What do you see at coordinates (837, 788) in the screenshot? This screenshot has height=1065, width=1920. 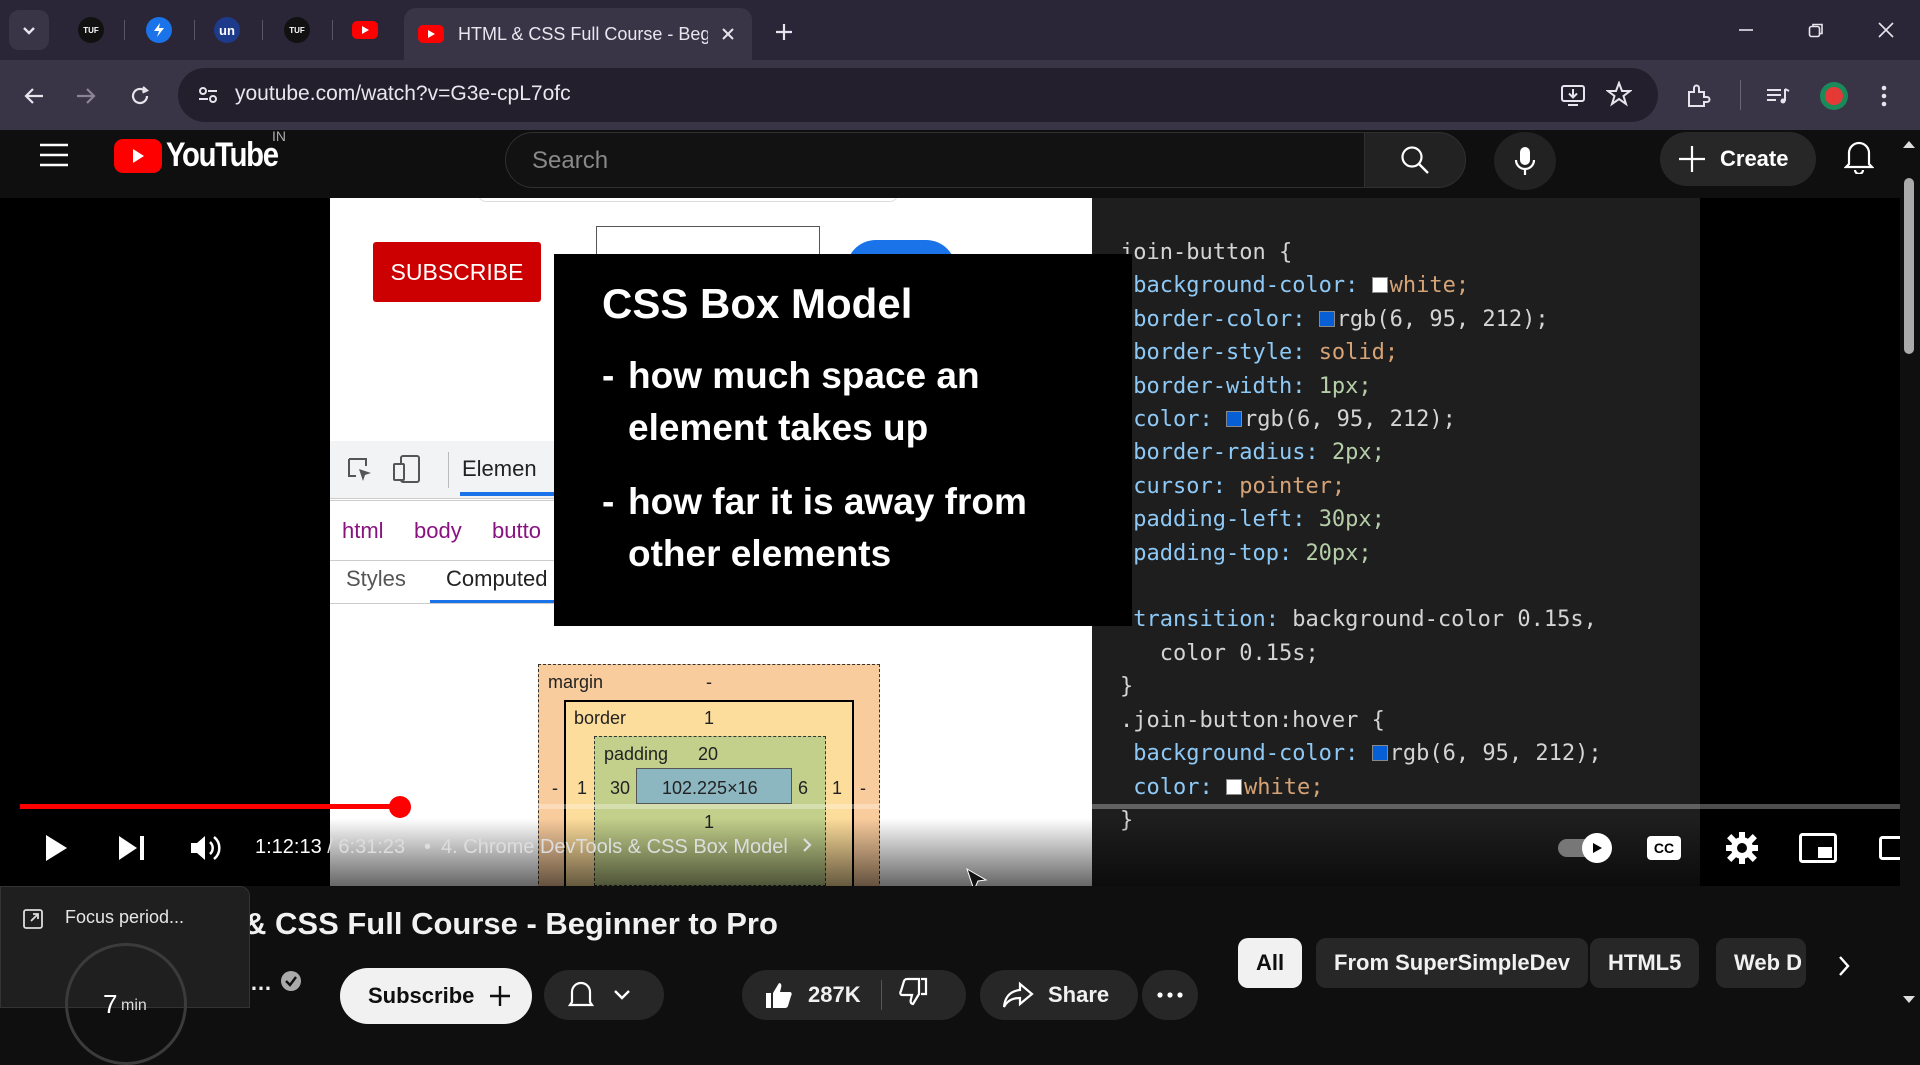 I see `bm-border-right: 1` at bounding box center [837, 788].